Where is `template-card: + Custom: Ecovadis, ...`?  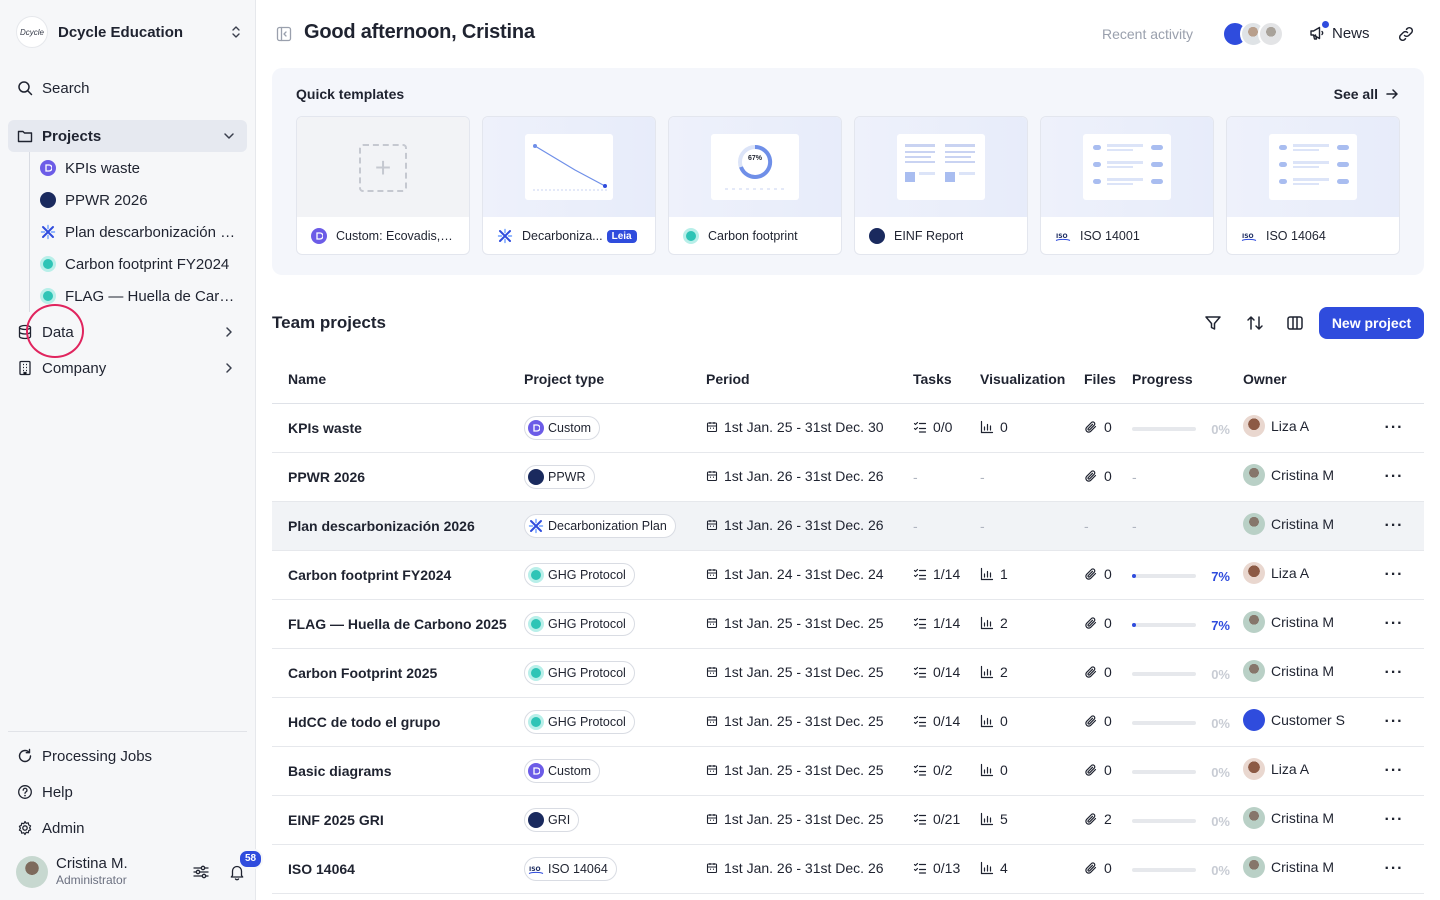 template-card: + Custom: Ecovadis, ... is located at coordinates (383, 185).